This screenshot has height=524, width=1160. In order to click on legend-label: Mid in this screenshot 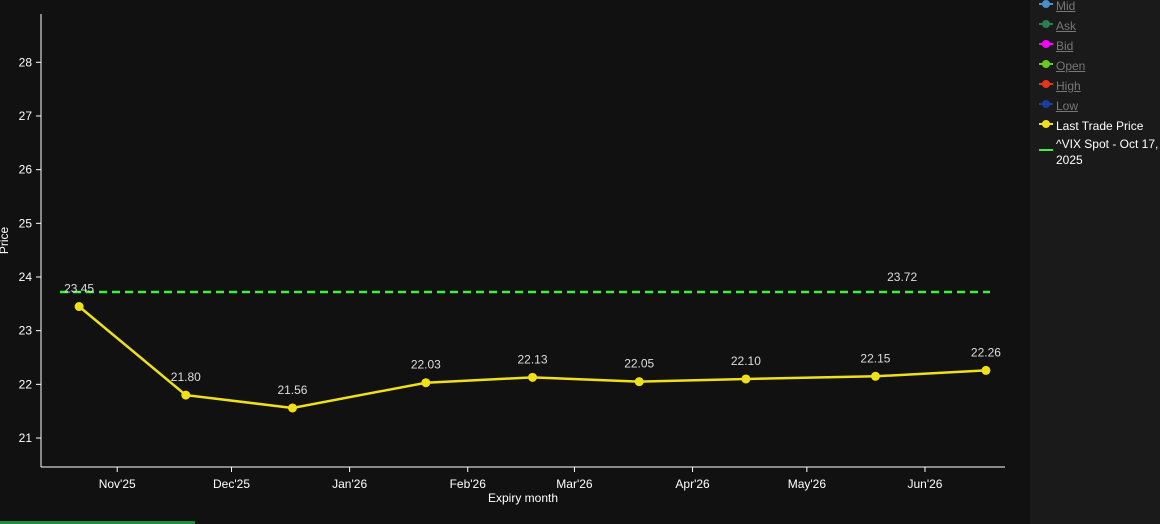, I will do `click(1066, 6)`.